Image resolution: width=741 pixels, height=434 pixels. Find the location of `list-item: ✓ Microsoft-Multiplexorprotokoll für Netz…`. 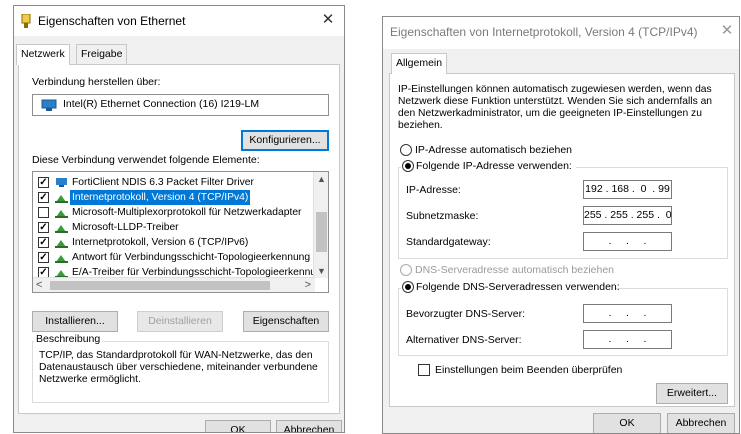

list-item: ✓ Microsoft-Multiplexorprotokoll für Netz… is located at coordinates (175, 212).